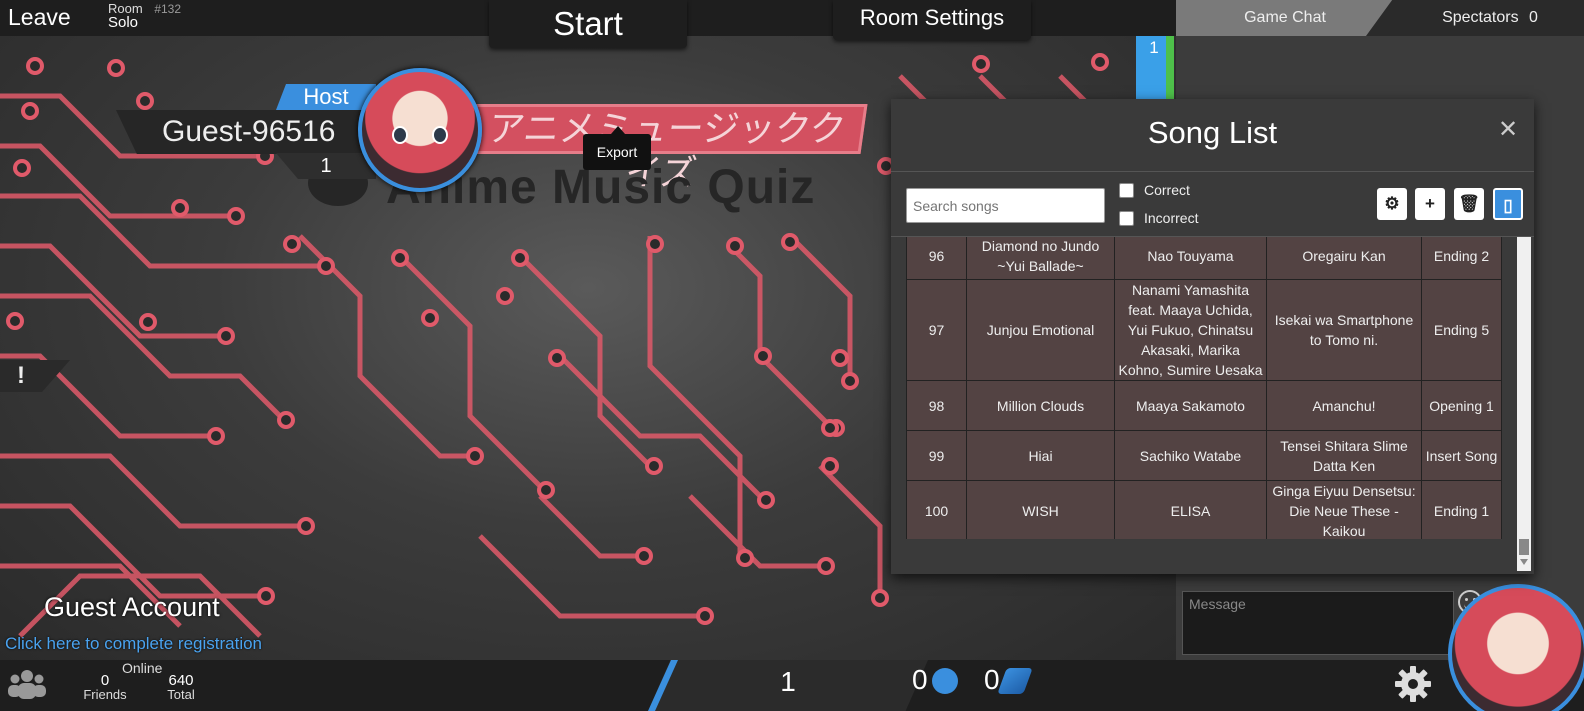  Describe the element at coordinates (132, 607) in the screenshot. I see `guest-account-title: Guest Account` at that location.